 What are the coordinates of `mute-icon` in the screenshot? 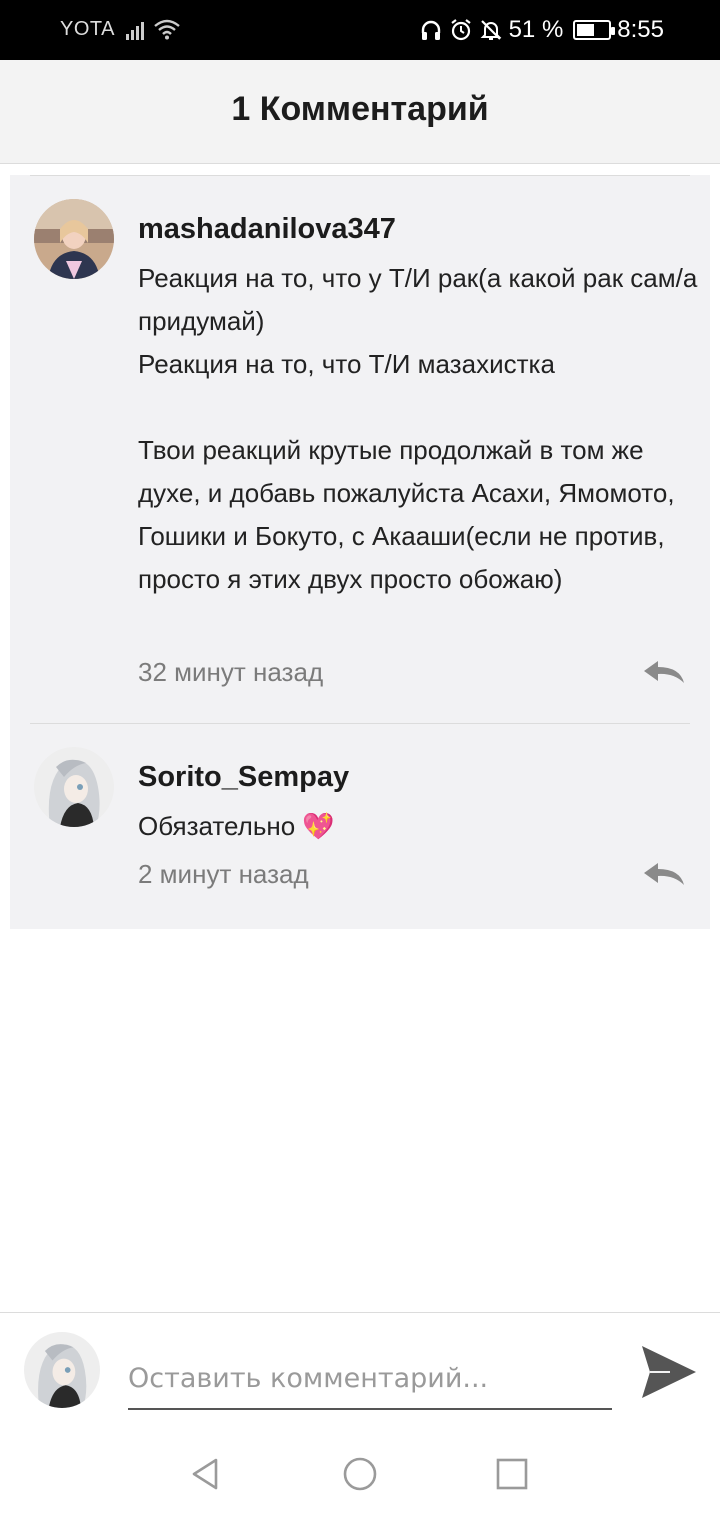 It's located at (490, 30).